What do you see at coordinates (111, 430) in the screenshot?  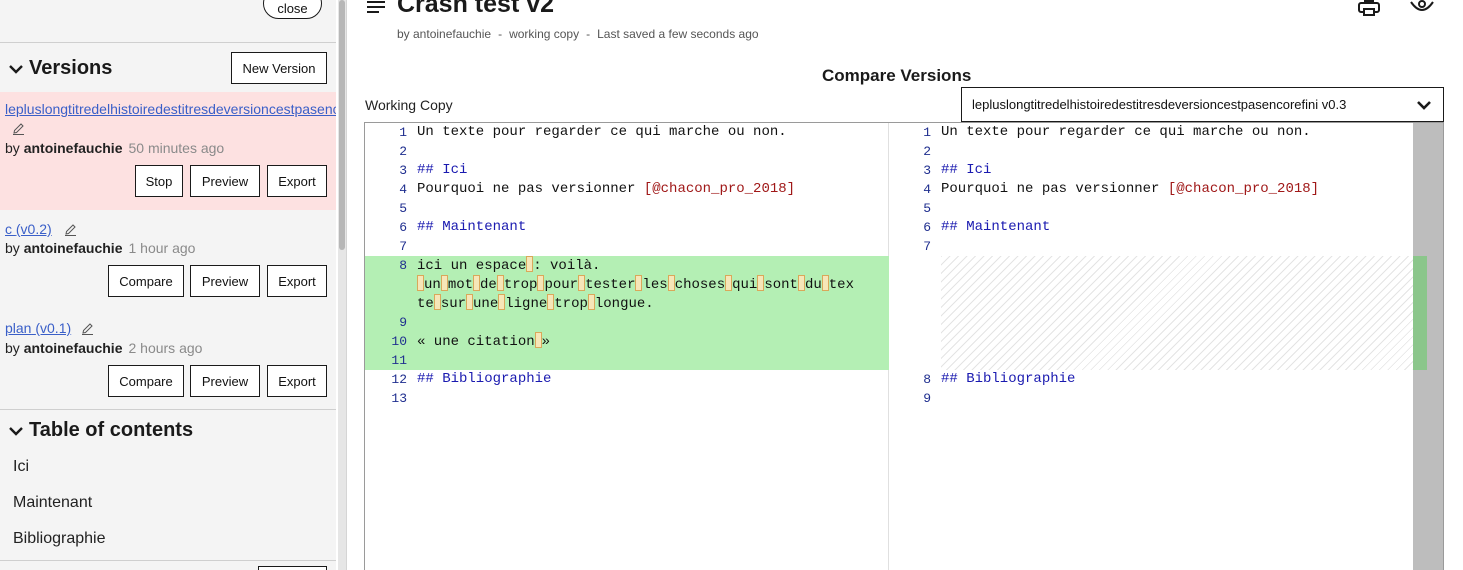 I see `toc-title: Table of contents` at bounding box center [111, 430].